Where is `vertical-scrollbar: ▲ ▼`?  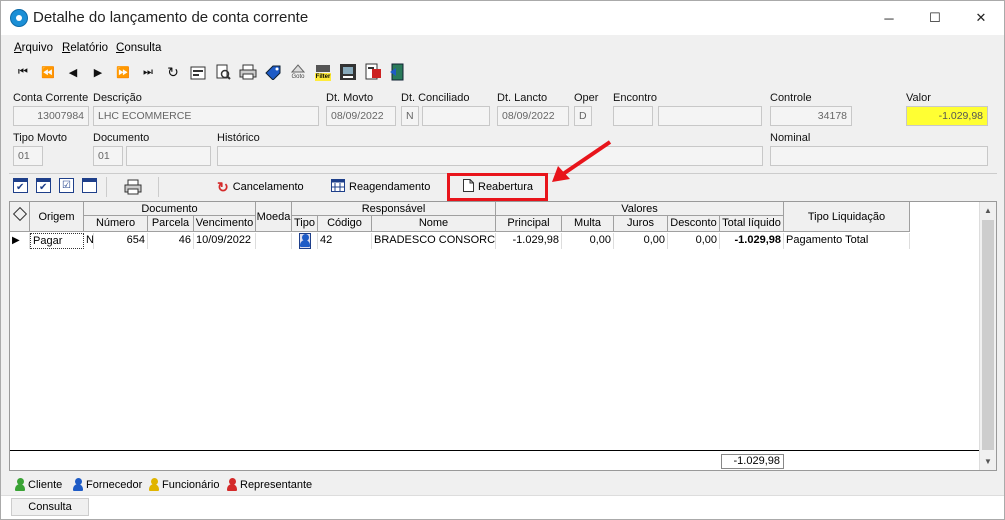 vertical-scrollbar: ▲ ▼ is located at coordinates (987, 336).